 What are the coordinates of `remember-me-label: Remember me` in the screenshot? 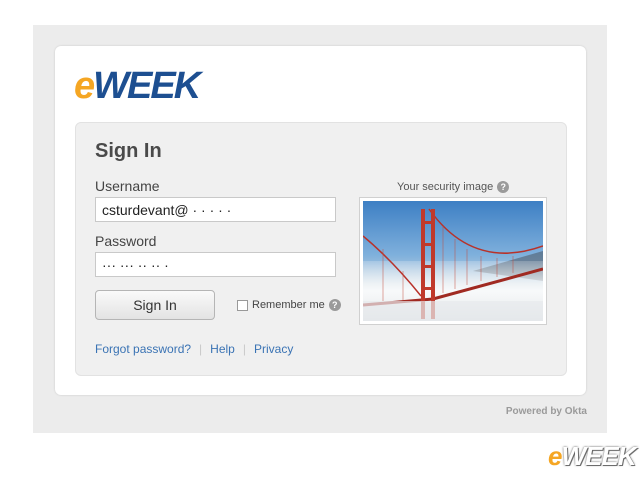 It's located at (288, 305).